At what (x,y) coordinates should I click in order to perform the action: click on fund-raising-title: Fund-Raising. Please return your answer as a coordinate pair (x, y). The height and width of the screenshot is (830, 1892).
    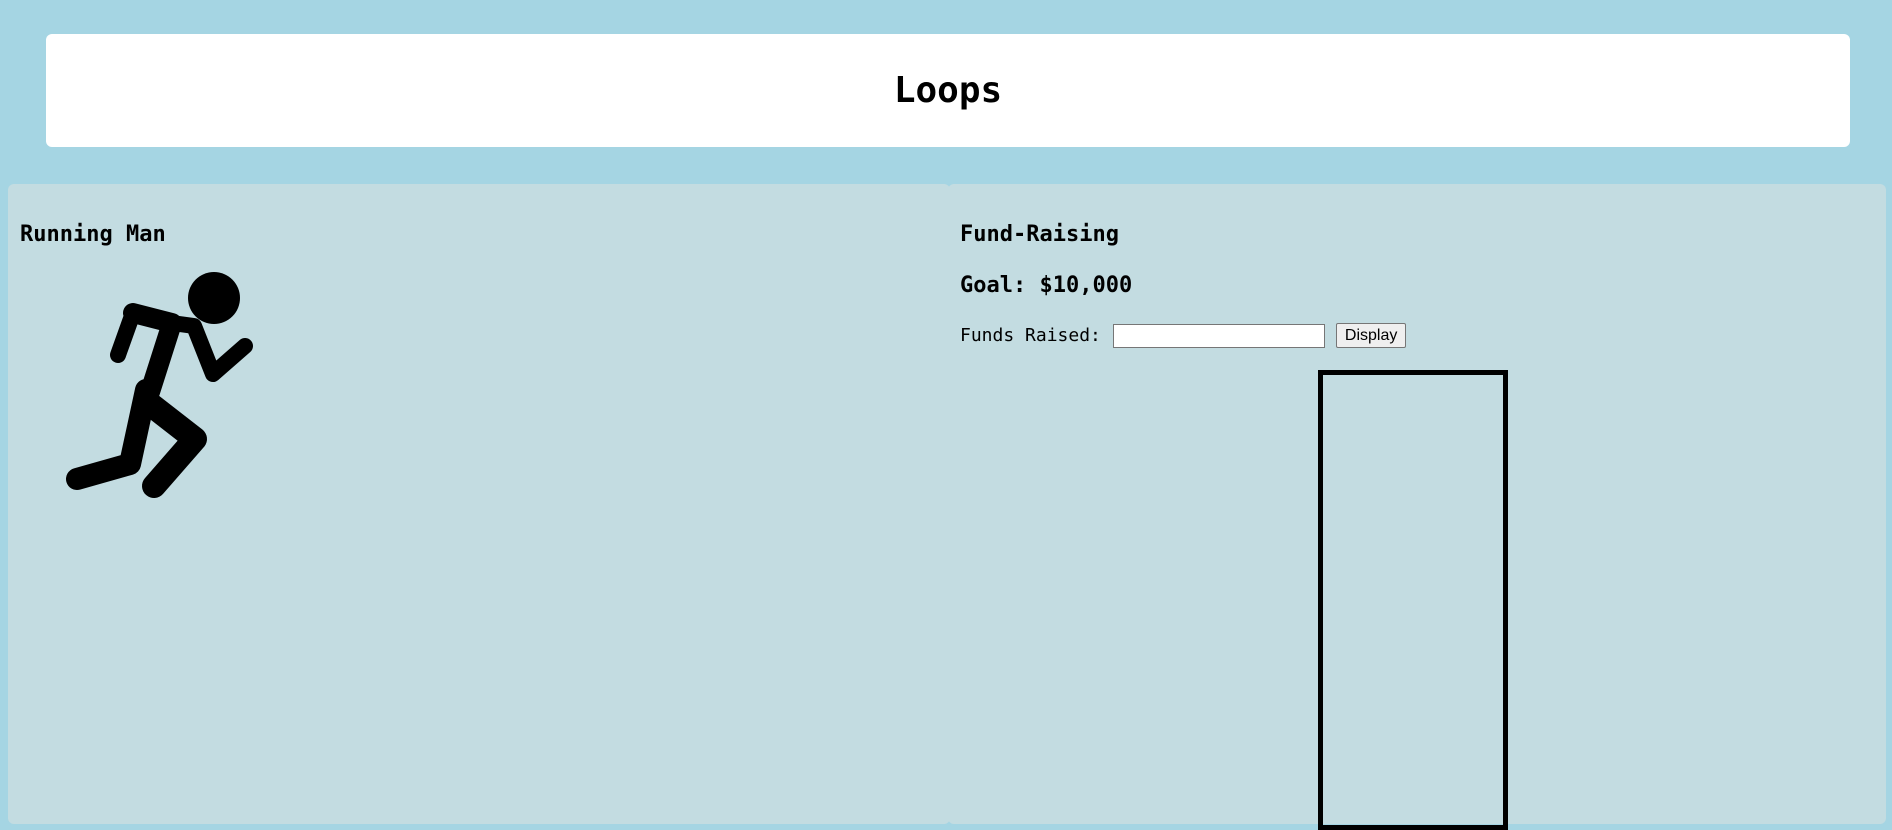
    Looking at the image, I should click on (1039, 234).